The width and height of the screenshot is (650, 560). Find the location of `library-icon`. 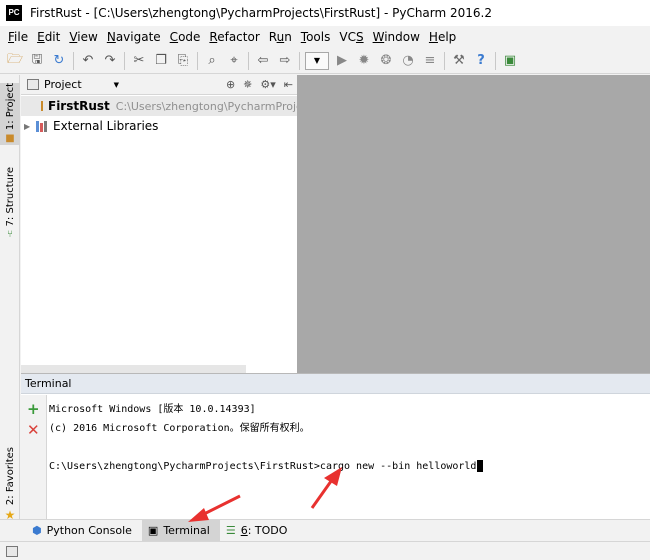

library-icon is located at coordinates (42, 126).